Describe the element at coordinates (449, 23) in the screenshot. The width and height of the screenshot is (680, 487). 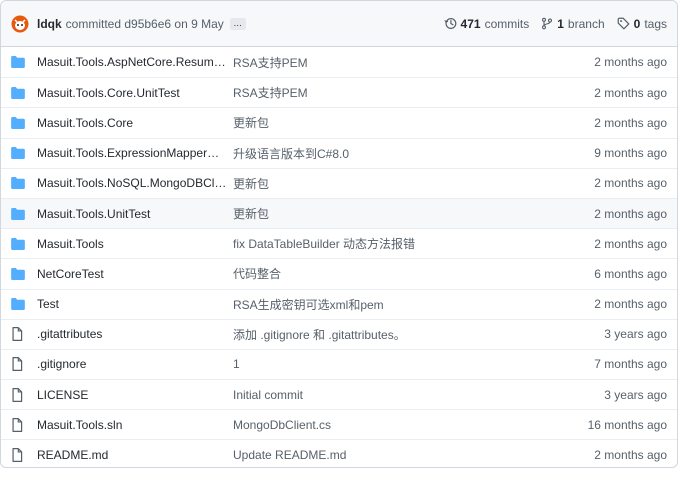
I see `history-icon` at that location.